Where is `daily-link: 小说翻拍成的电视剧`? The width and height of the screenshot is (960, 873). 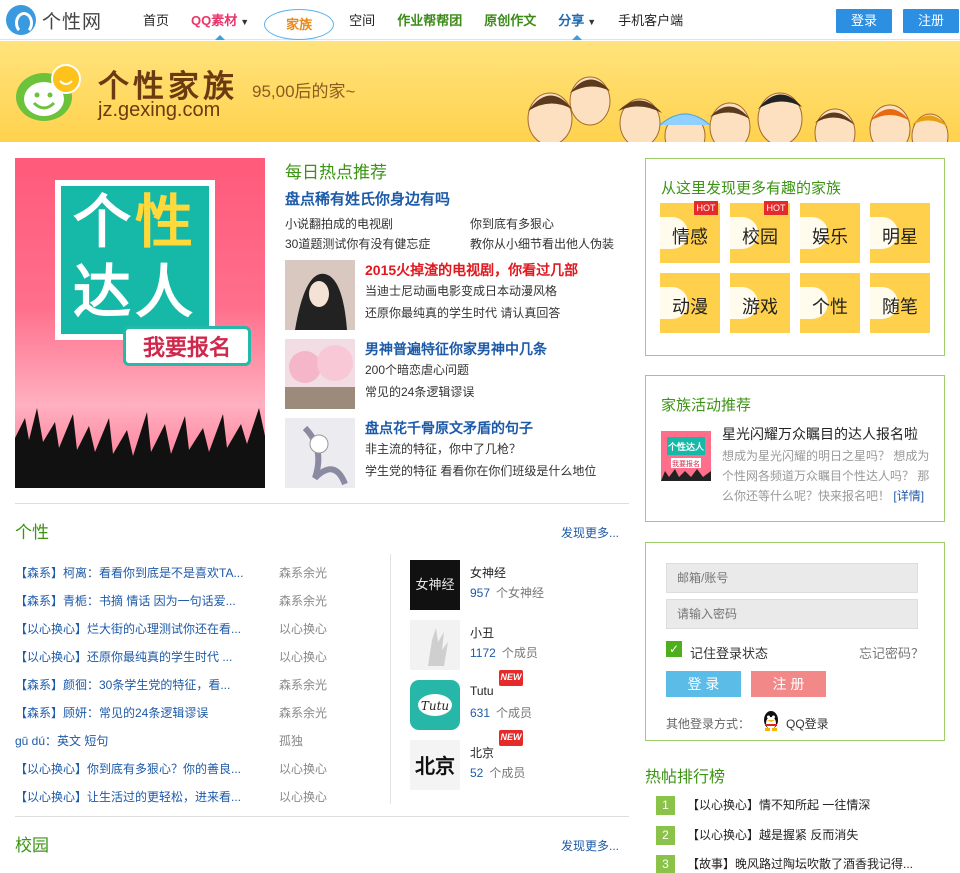 daily-link: 小说翻拍成的电视剧 is located at coordinates (377, 223).